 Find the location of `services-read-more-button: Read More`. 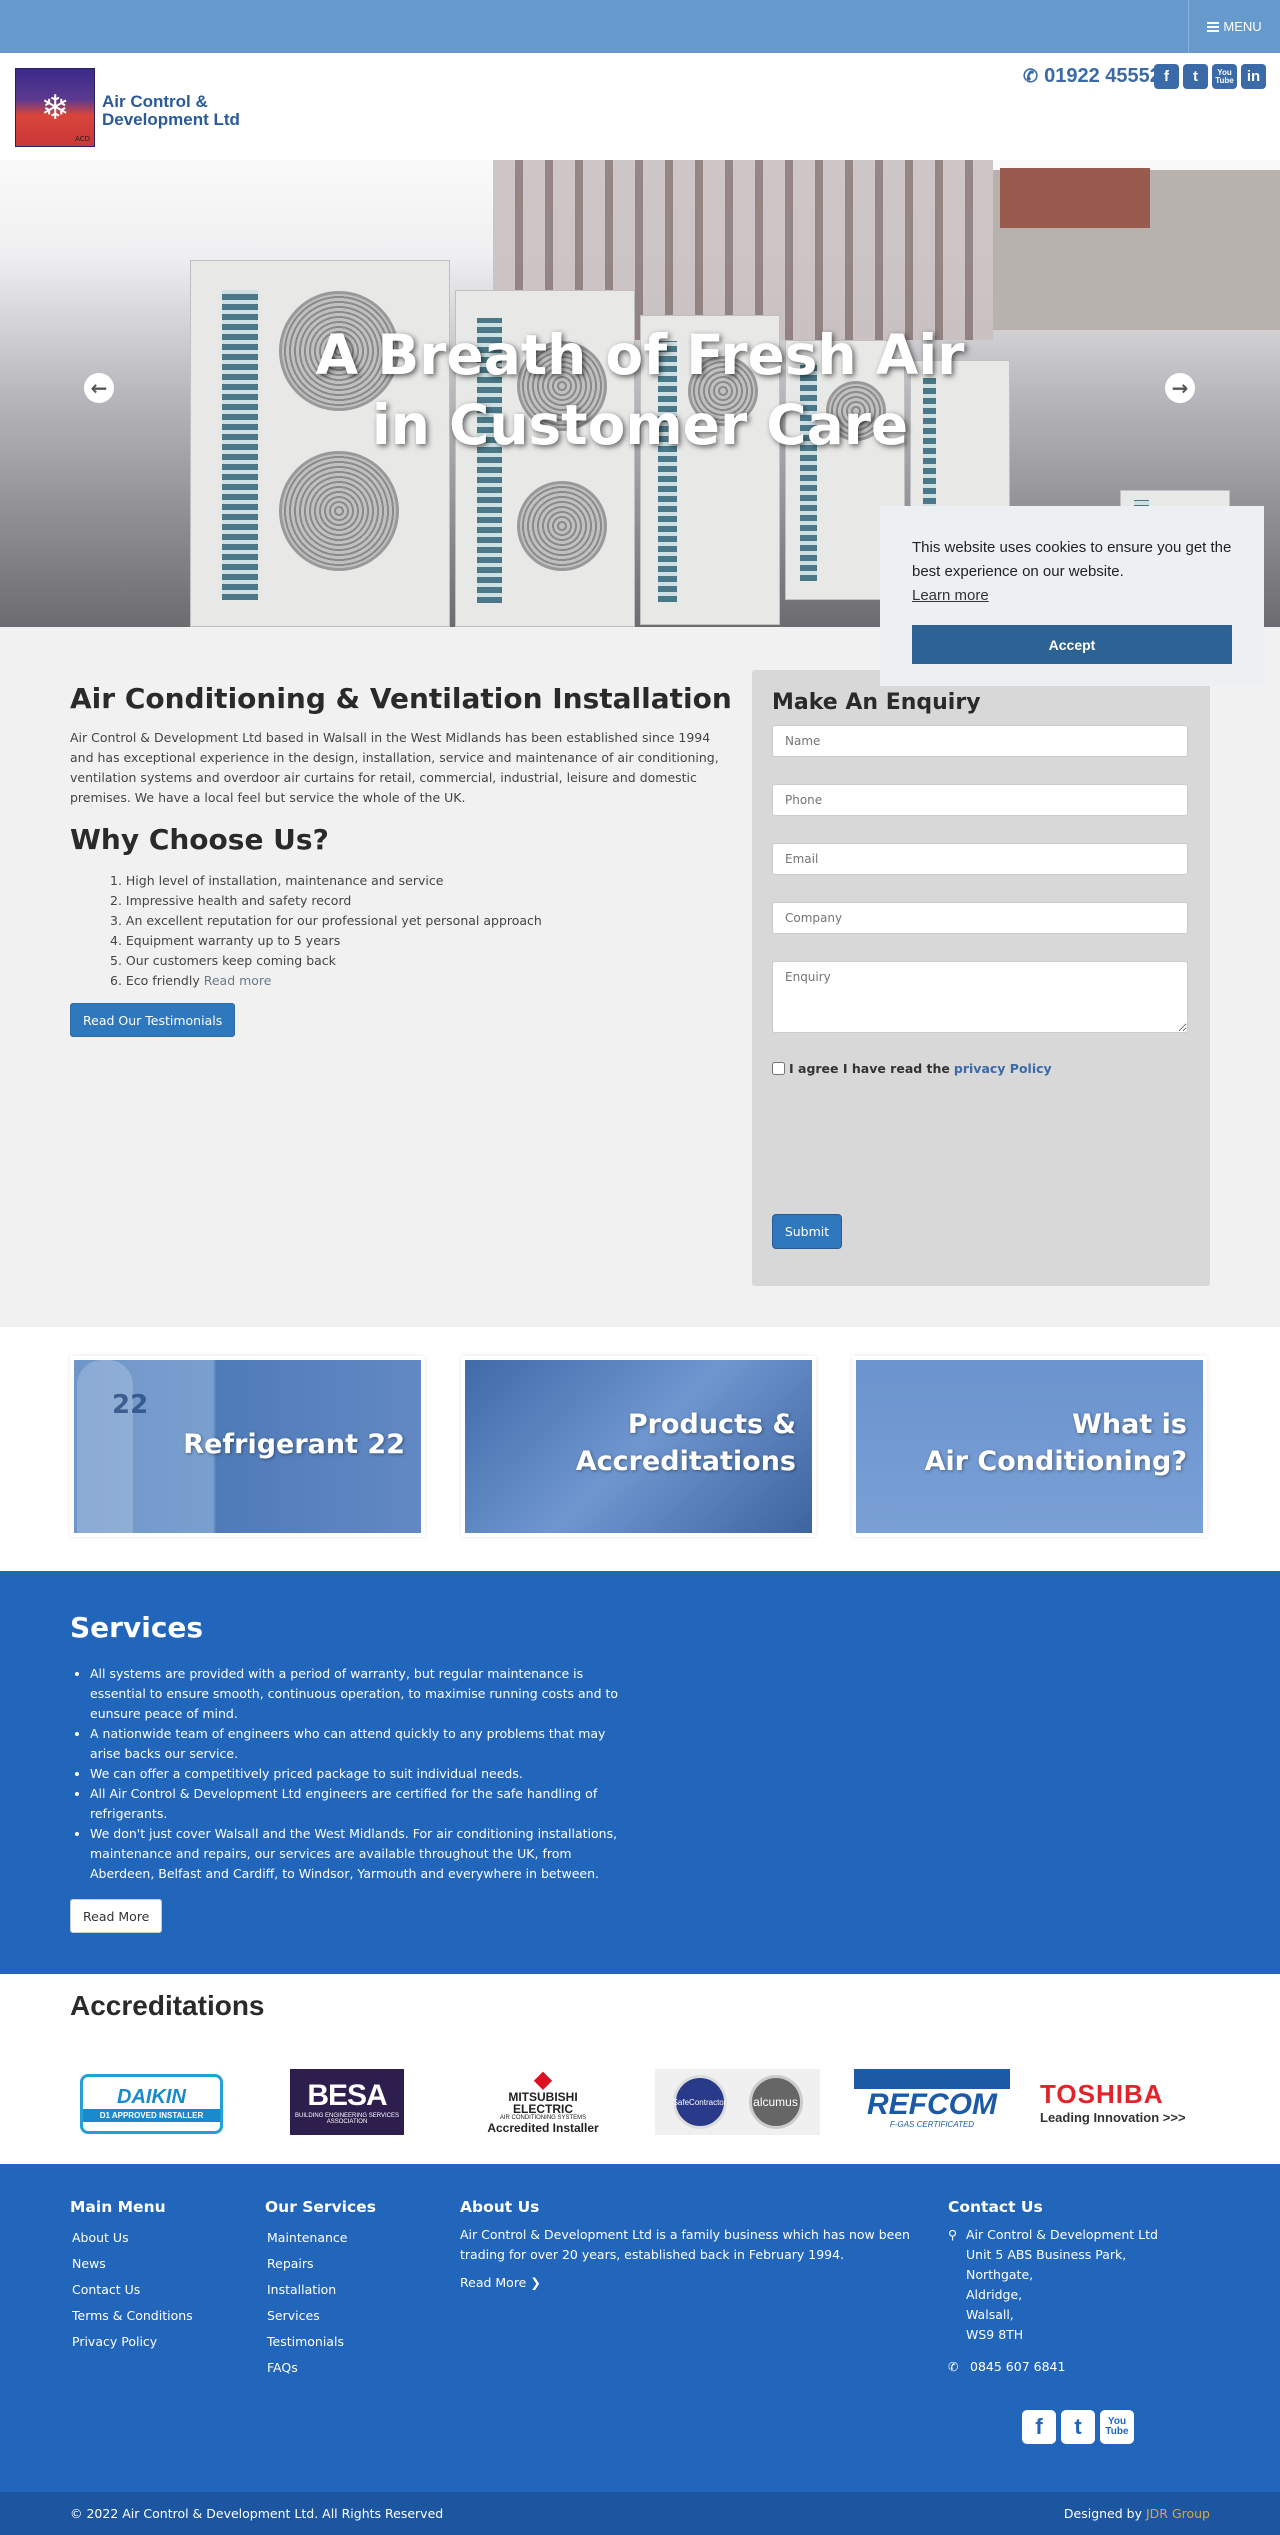

services-read-more-button: Read More is located at coordinates (116, 1916).